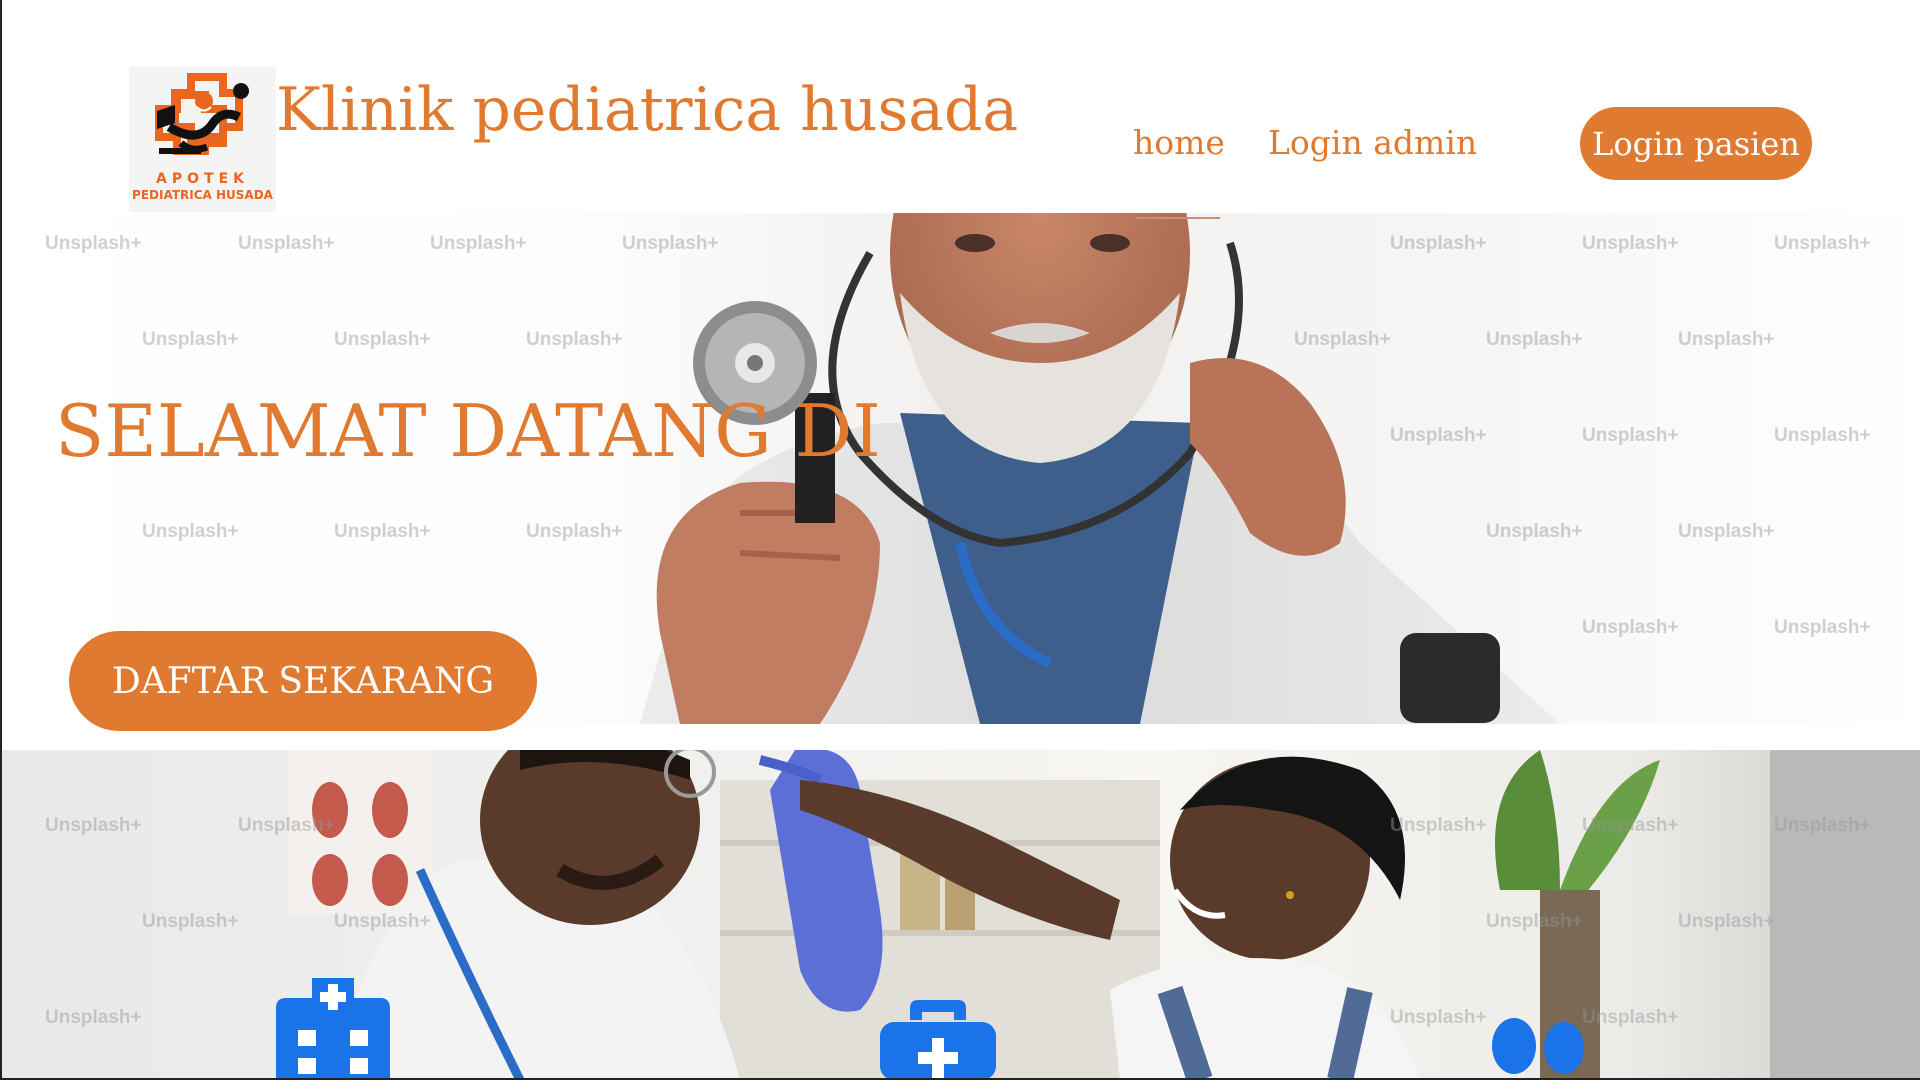  I want to click on hospital-icon, so click(333, 1031).